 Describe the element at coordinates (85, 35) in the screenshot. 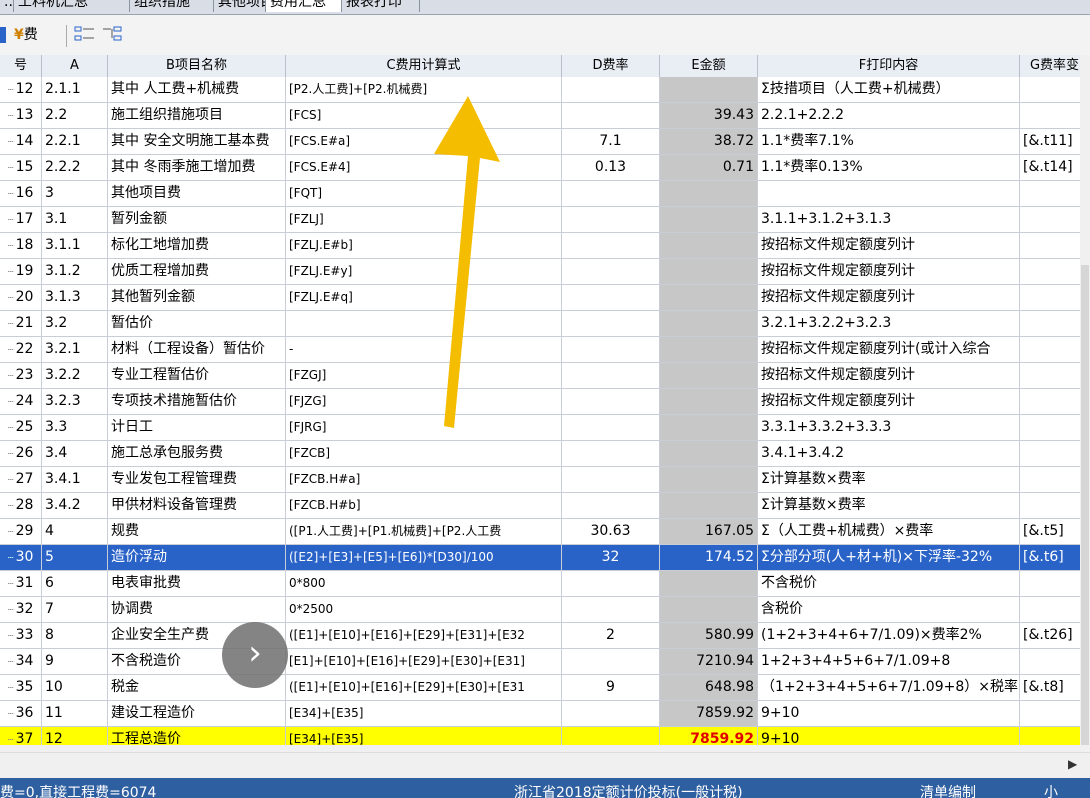

I see `insert-row-button` at that location.